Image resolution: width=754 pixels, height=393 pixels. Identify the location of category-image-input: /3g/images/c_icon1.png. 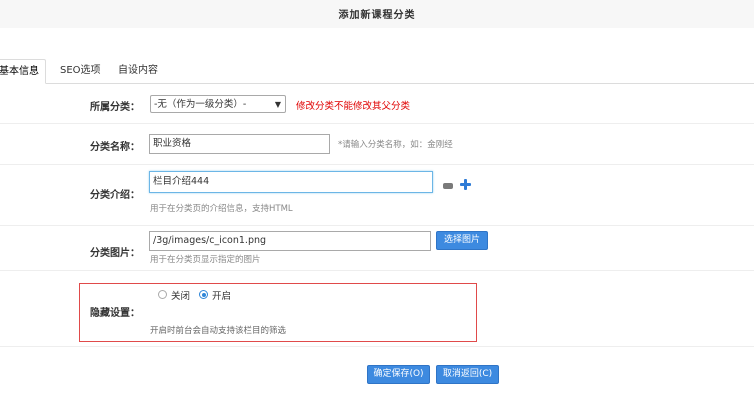
(290, 241).